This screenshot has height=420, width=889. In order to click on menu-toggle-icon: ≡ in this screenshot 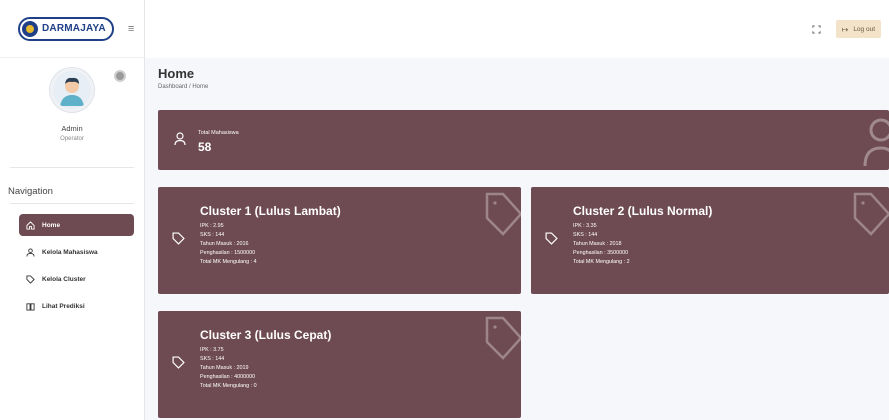, I will do `click(131, 29)`.